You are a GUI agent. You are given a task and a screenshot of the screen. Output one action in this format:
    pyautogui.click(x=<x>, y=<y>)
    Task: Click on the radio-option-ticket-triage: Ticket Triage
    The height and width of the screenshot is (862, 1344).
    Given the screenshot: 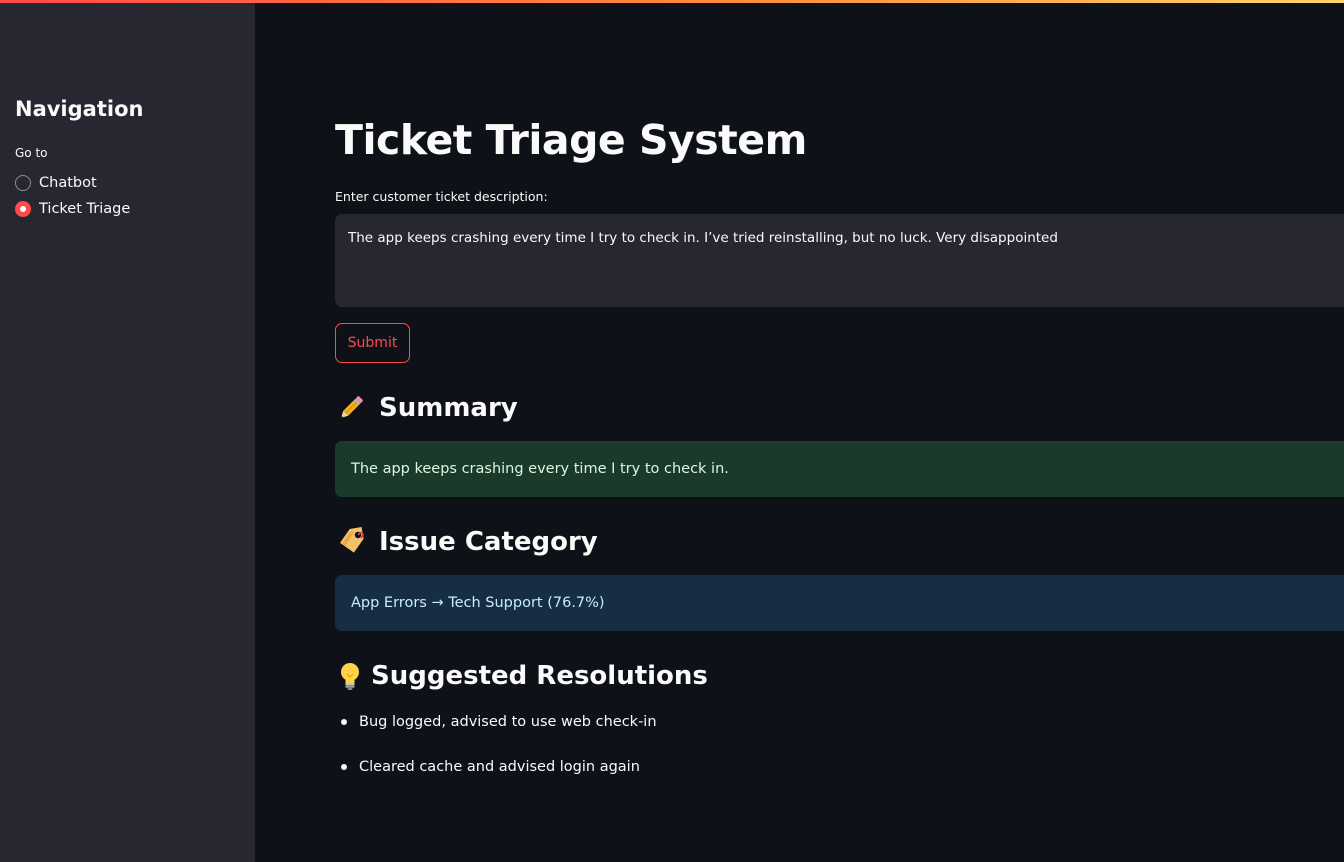 What is the action you would take?
    pyautogui.click(x=72, y=209)
    